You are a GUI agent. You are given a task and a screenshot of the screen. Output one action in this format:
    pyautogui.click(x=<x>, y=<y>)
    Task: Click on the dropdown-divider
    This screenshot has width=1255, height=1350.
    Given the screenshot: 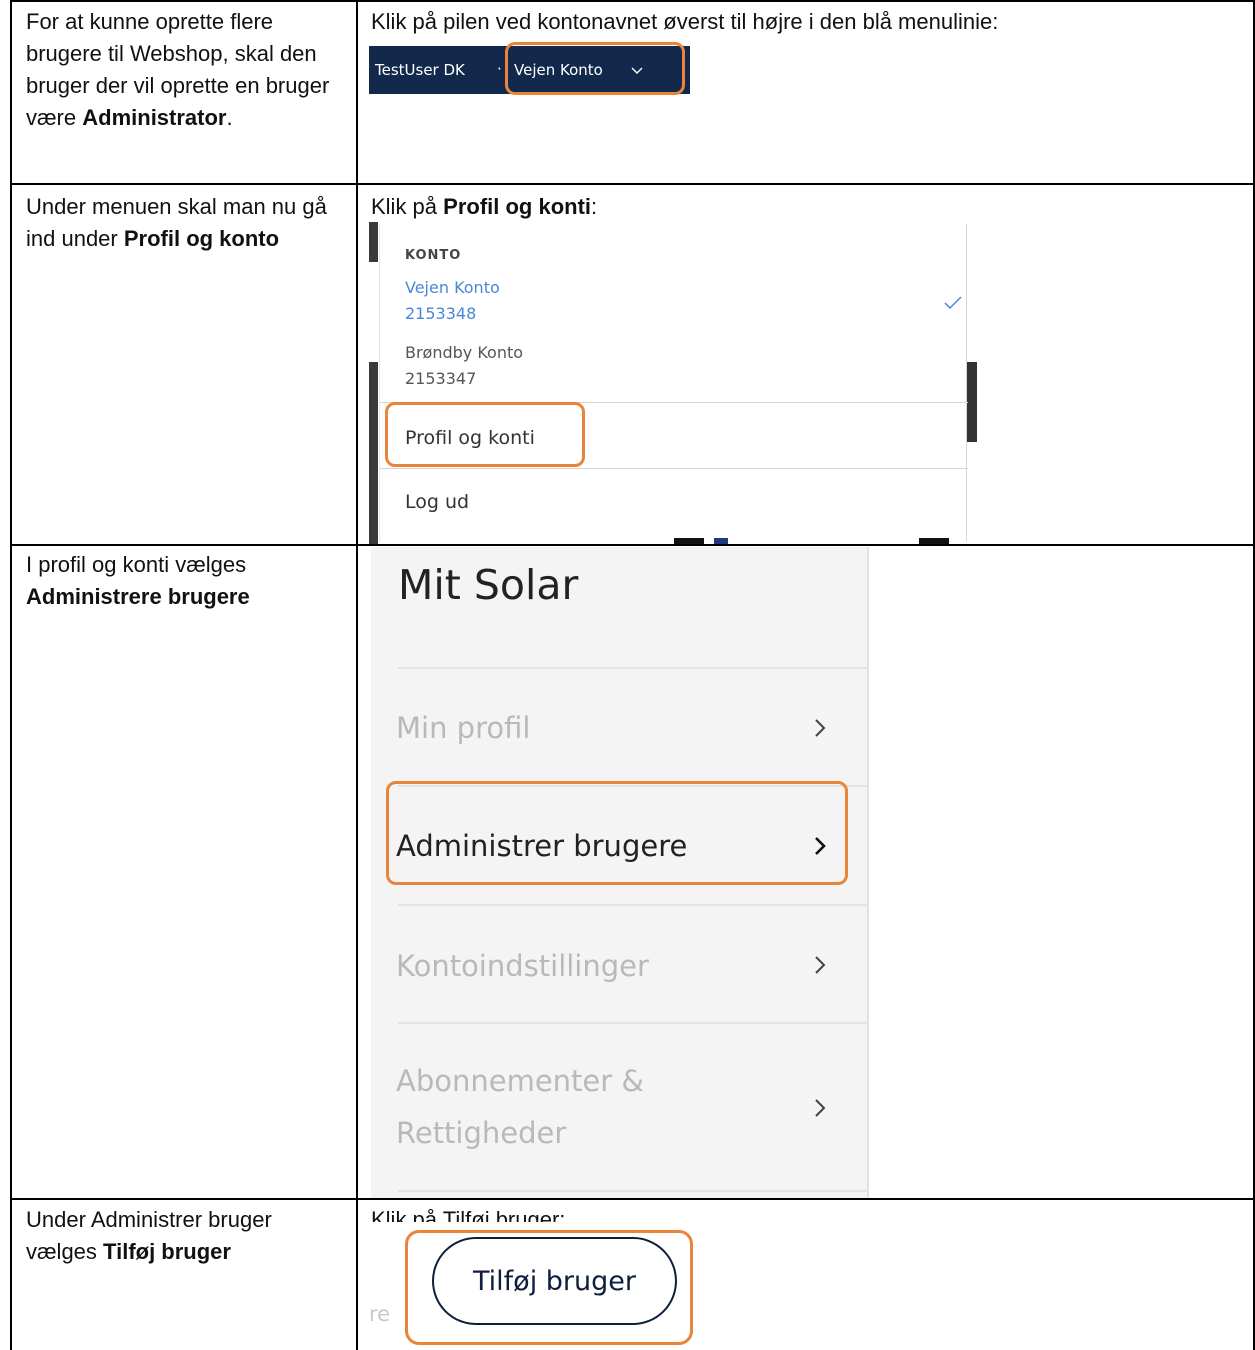 What is the action you would take?
    pyautogui.click(x=674, y=468)
    